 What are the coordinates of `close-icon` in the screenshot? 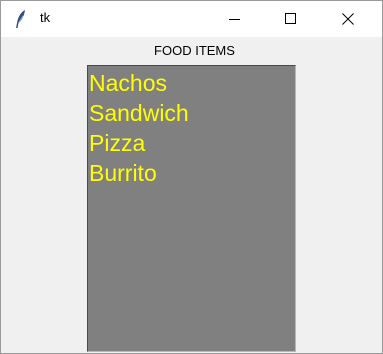 It's located at (348, 19).